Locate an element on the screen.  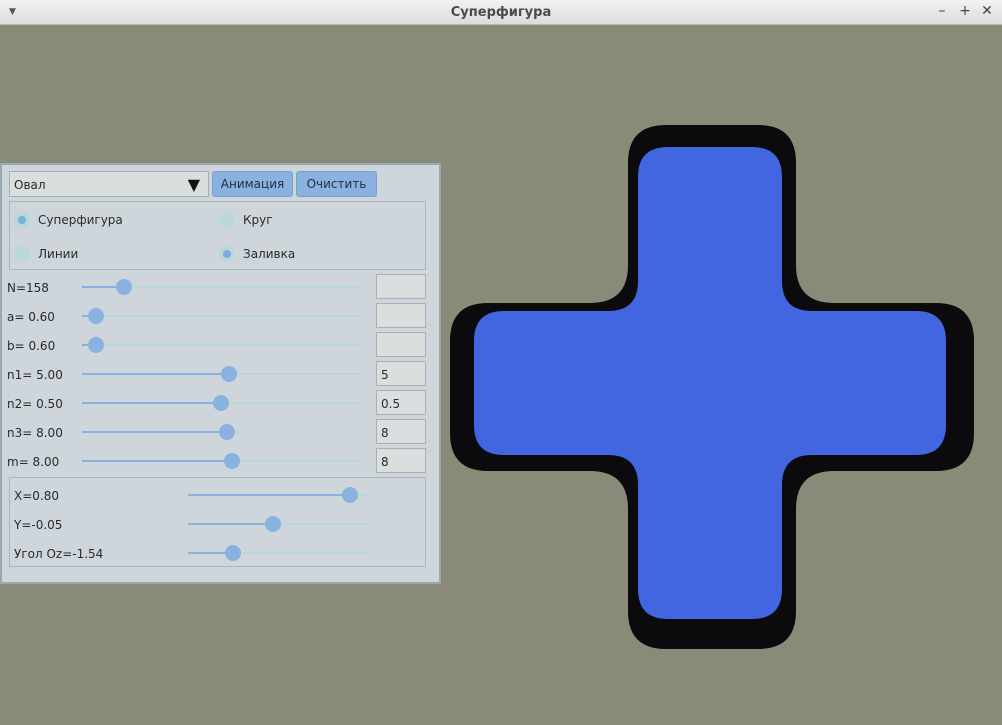
minimize-icon: – is located at coordinates (942, 11).